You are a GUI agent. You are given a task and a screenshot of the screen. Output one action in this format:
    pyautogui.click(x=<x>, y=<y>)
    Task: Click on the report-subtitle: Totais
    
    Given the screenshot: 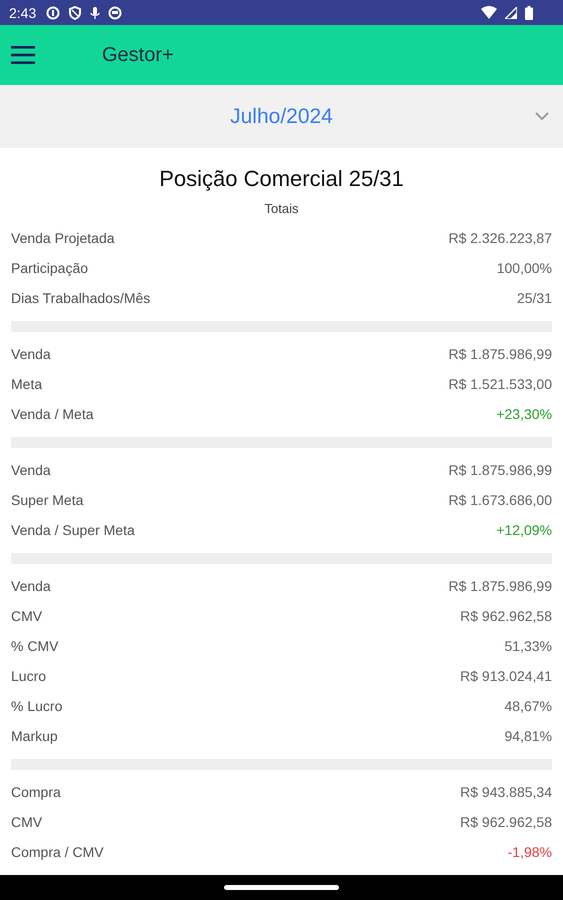 What is the action you would take?
    pyautogui.click(x=282, y=209)
    